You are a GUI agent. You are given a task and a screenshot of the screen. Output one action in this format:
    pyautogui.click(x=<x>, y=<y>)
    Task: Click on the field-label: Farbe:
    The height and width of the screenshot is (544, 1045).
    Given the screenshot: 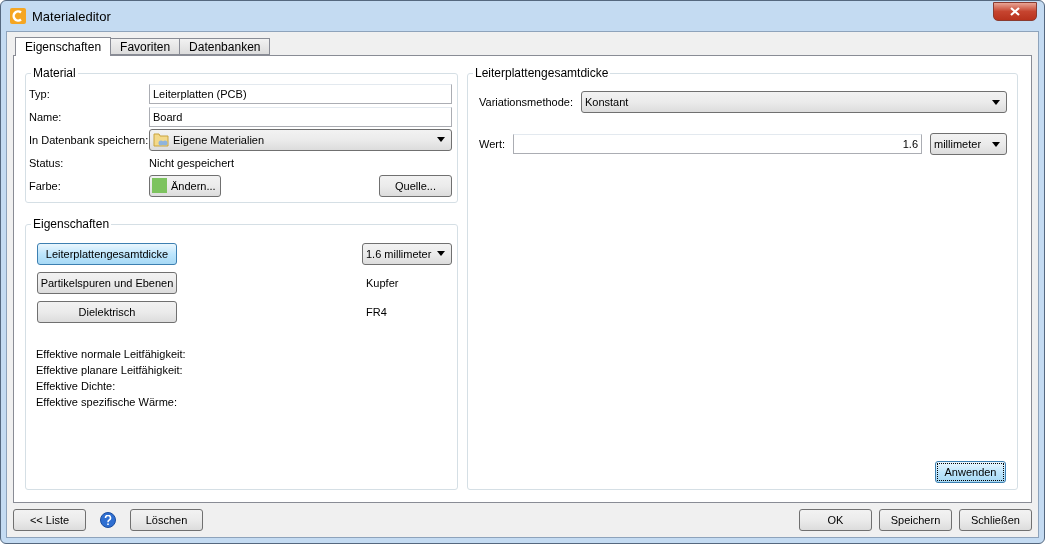 What is the action you would take?
    pyautogui.click(x=45, y=185)
    